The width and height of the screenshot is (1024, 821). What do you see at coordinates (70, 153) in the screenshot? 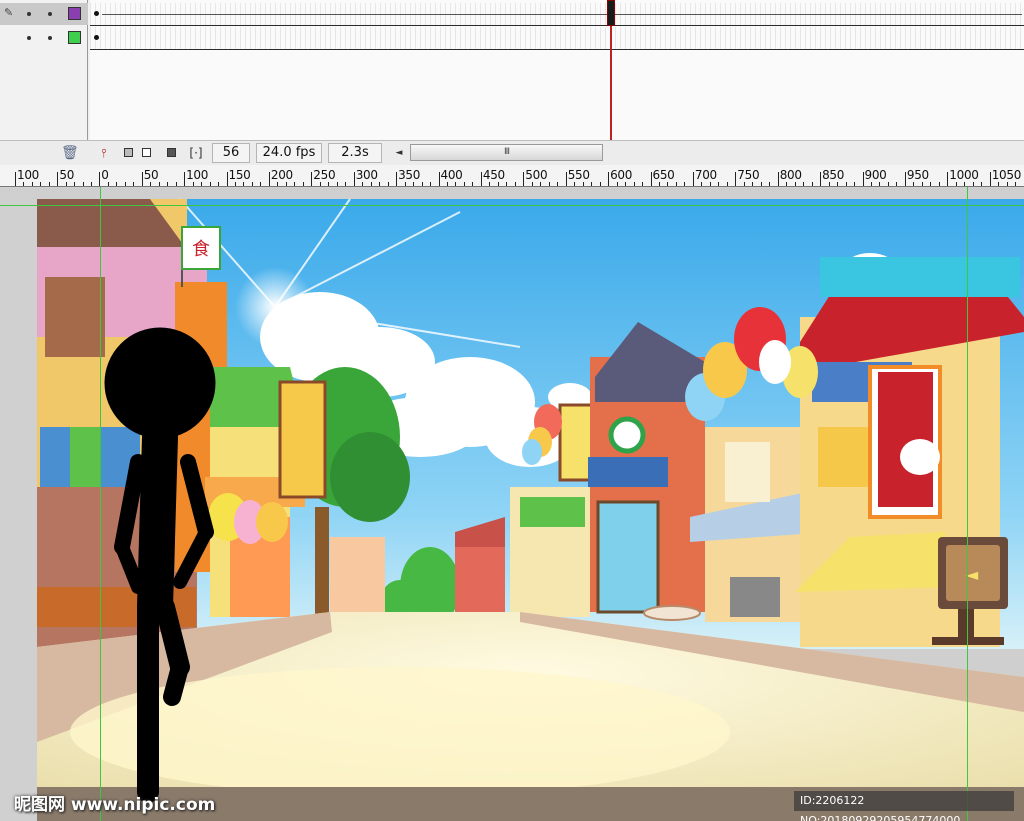
I see `trash-icon: 🗑` at bounding box center [70, 153].